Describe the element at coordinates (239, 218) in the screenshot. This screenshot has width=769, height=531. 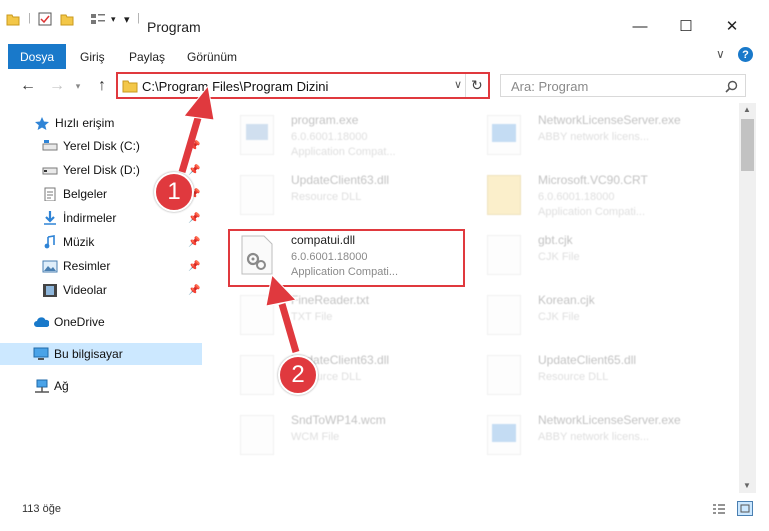
I see `annotation-arrows` at that location.